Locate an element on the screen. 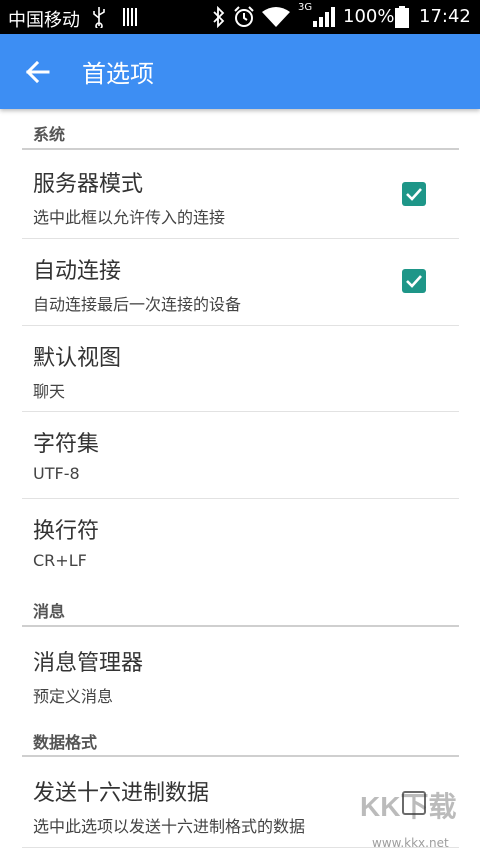 Image resolution: width=480 pixels, height=853 pixels. signal-icon is located at coordinates (324, 17).